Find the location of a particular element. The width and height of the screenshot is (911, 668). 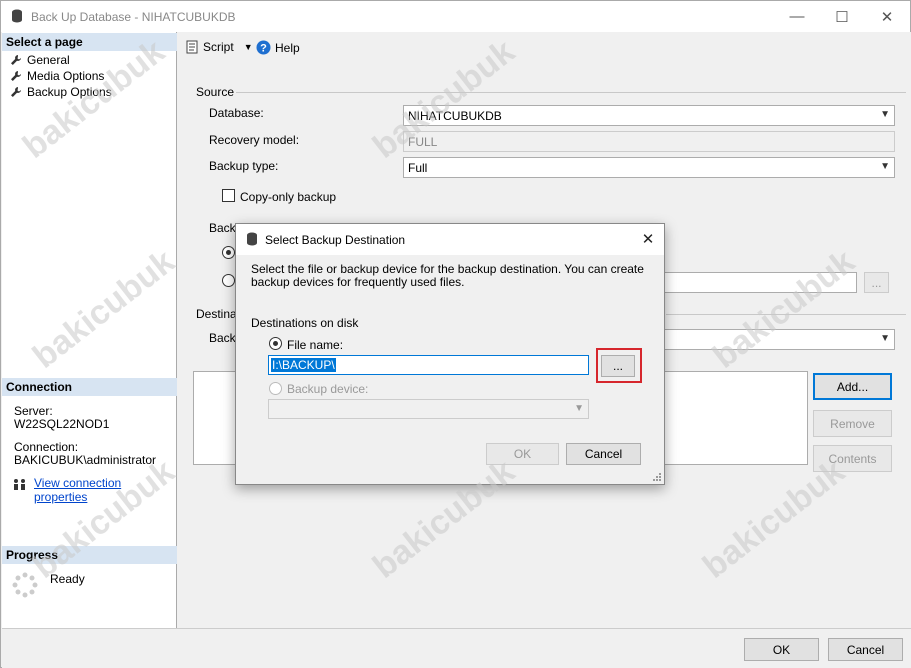

copy-only-label: Copy-only backup is located at coordinates (288, 197).